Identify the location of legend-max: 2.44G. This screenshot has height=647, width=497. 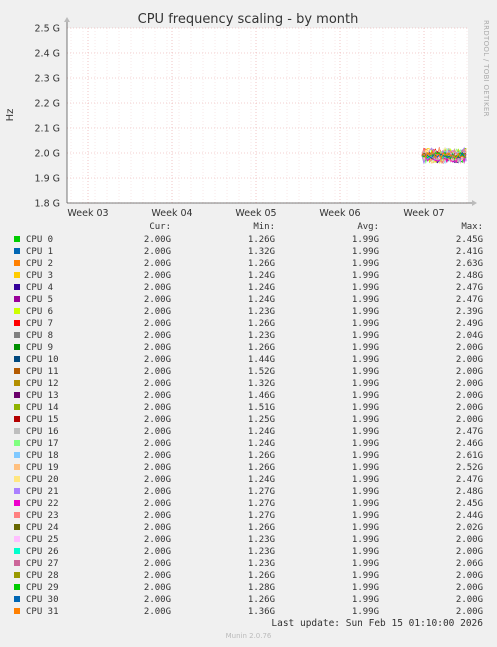
(469, 516).